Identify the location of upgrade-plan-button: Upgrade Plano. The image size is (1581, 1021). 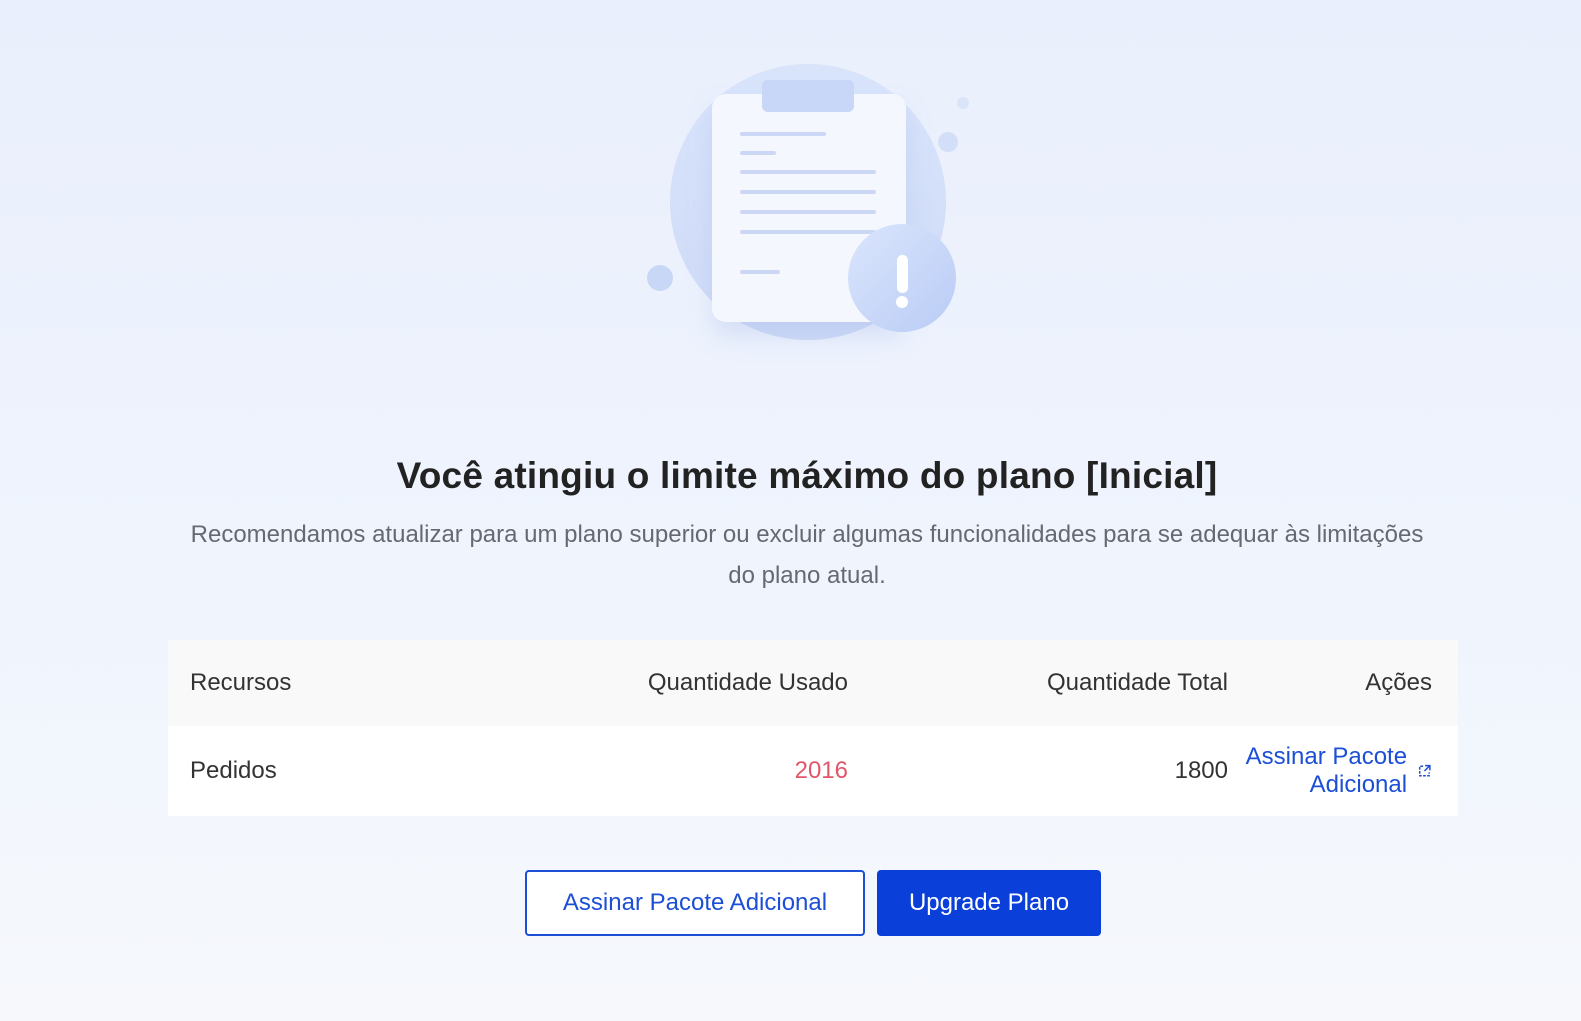
(989, 903).